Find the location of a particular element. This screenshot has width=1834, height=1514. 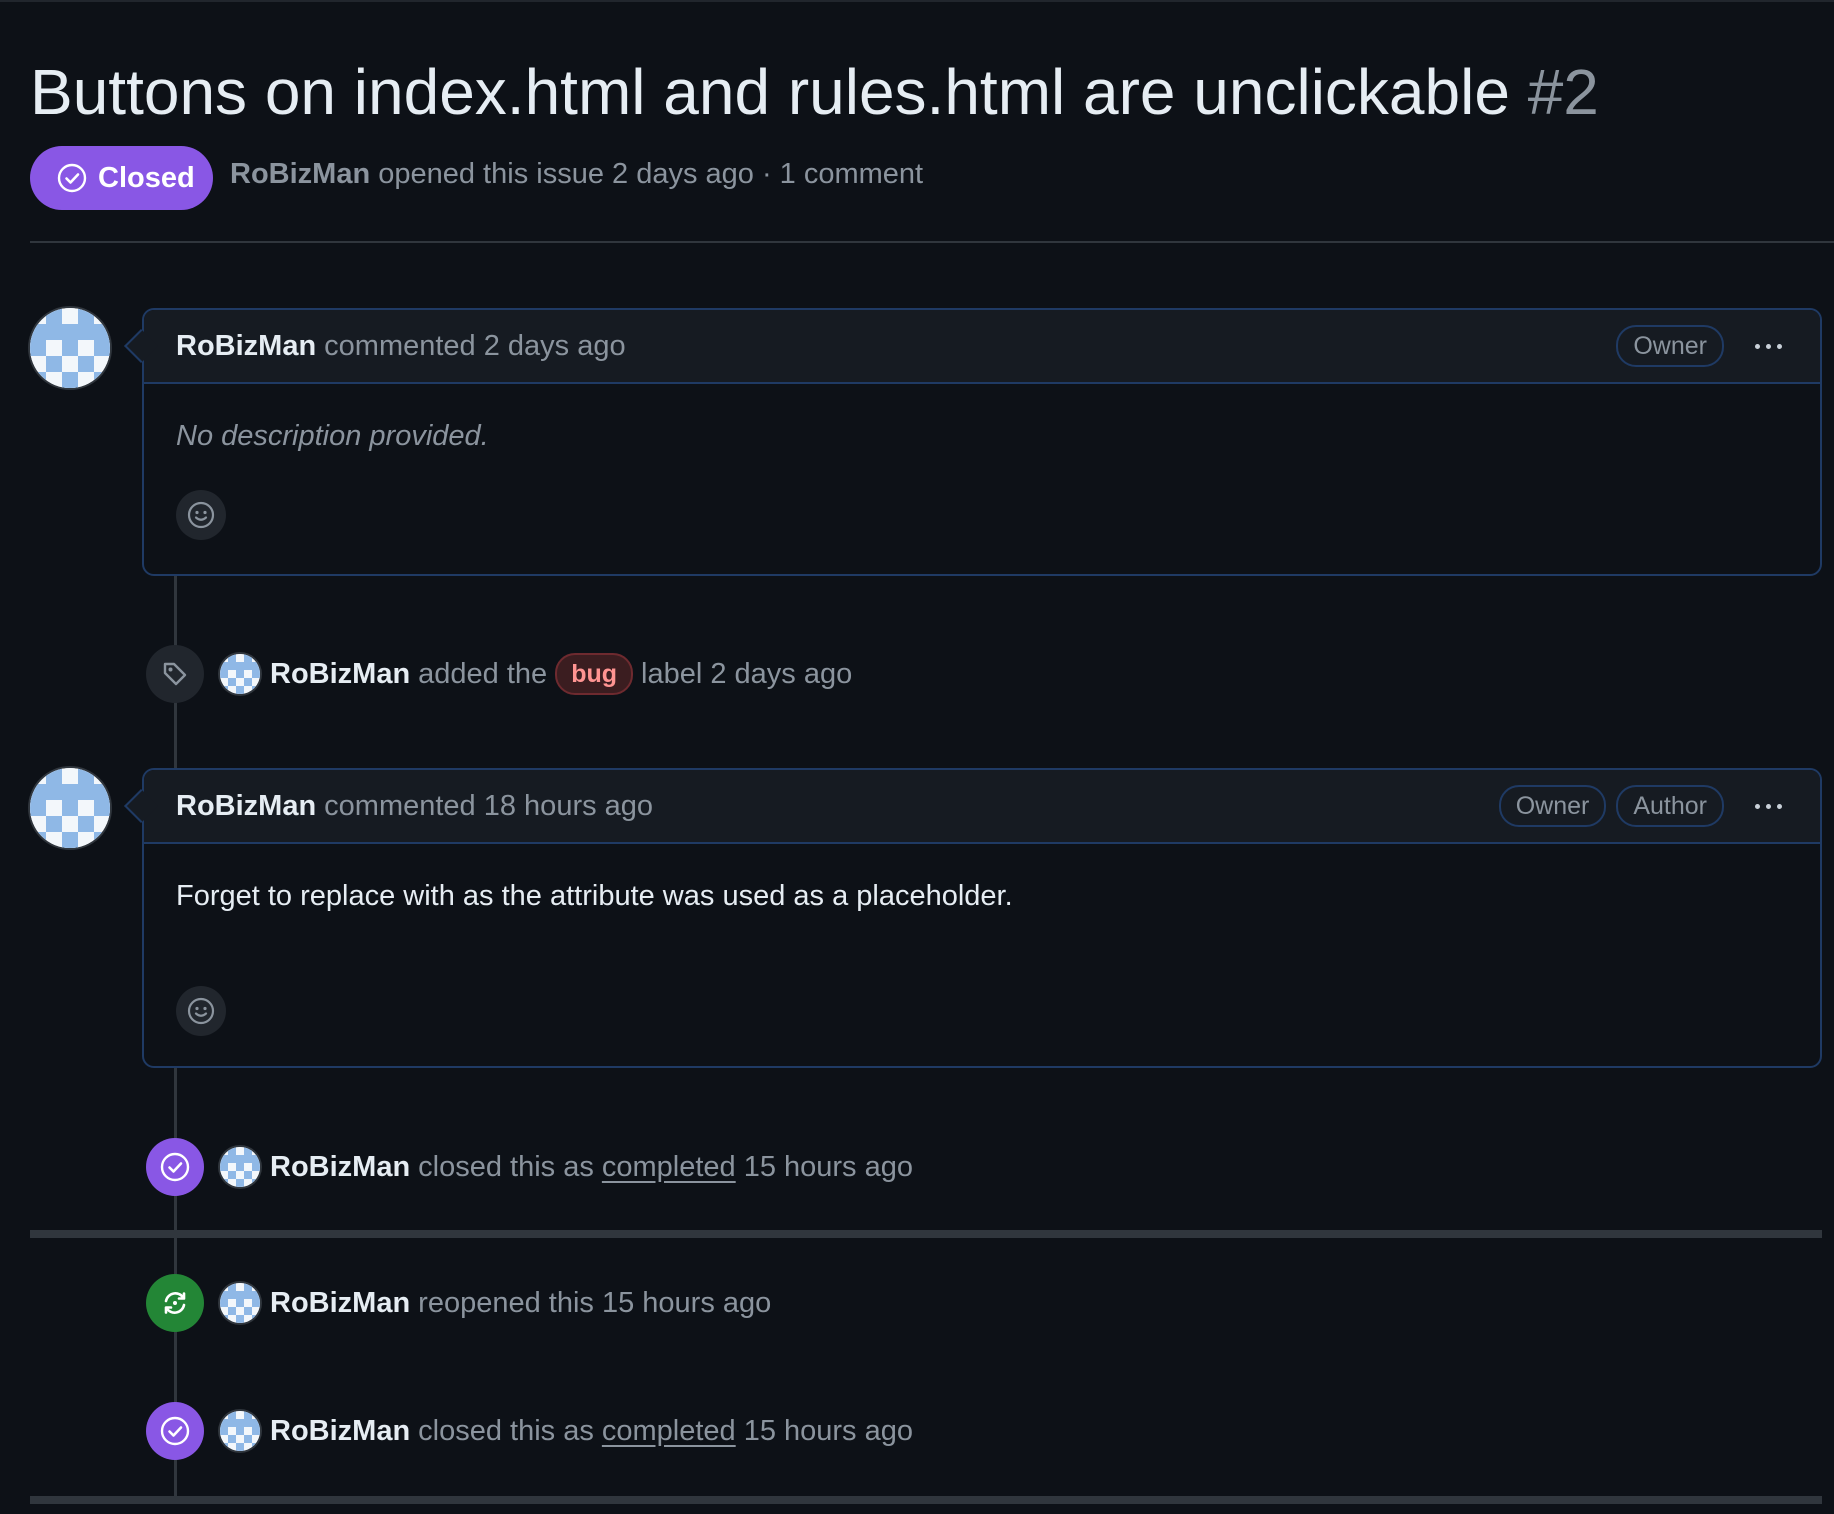

issue-state-badge: Closed is located at coordinates (121, 178).